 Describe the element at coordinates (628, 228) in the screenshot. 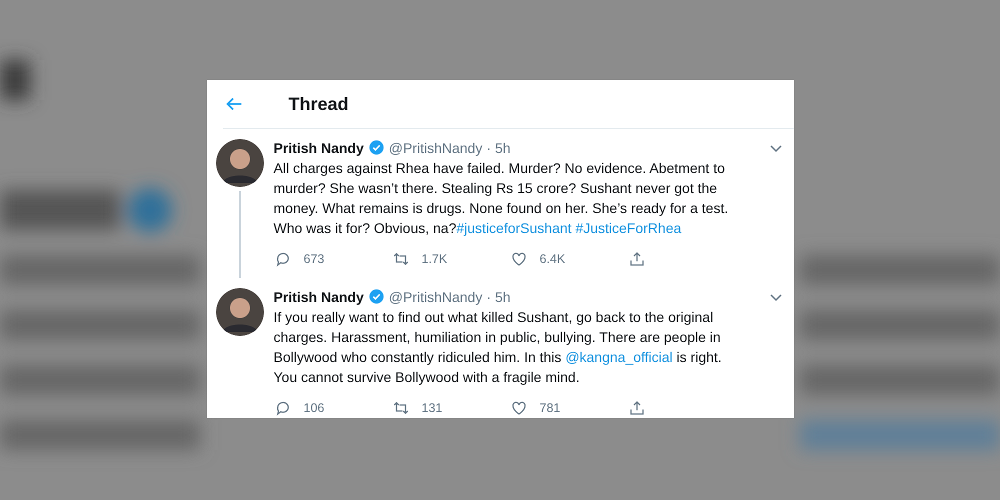

I see `hashtag-link: #JusticeForRhea` at that location.